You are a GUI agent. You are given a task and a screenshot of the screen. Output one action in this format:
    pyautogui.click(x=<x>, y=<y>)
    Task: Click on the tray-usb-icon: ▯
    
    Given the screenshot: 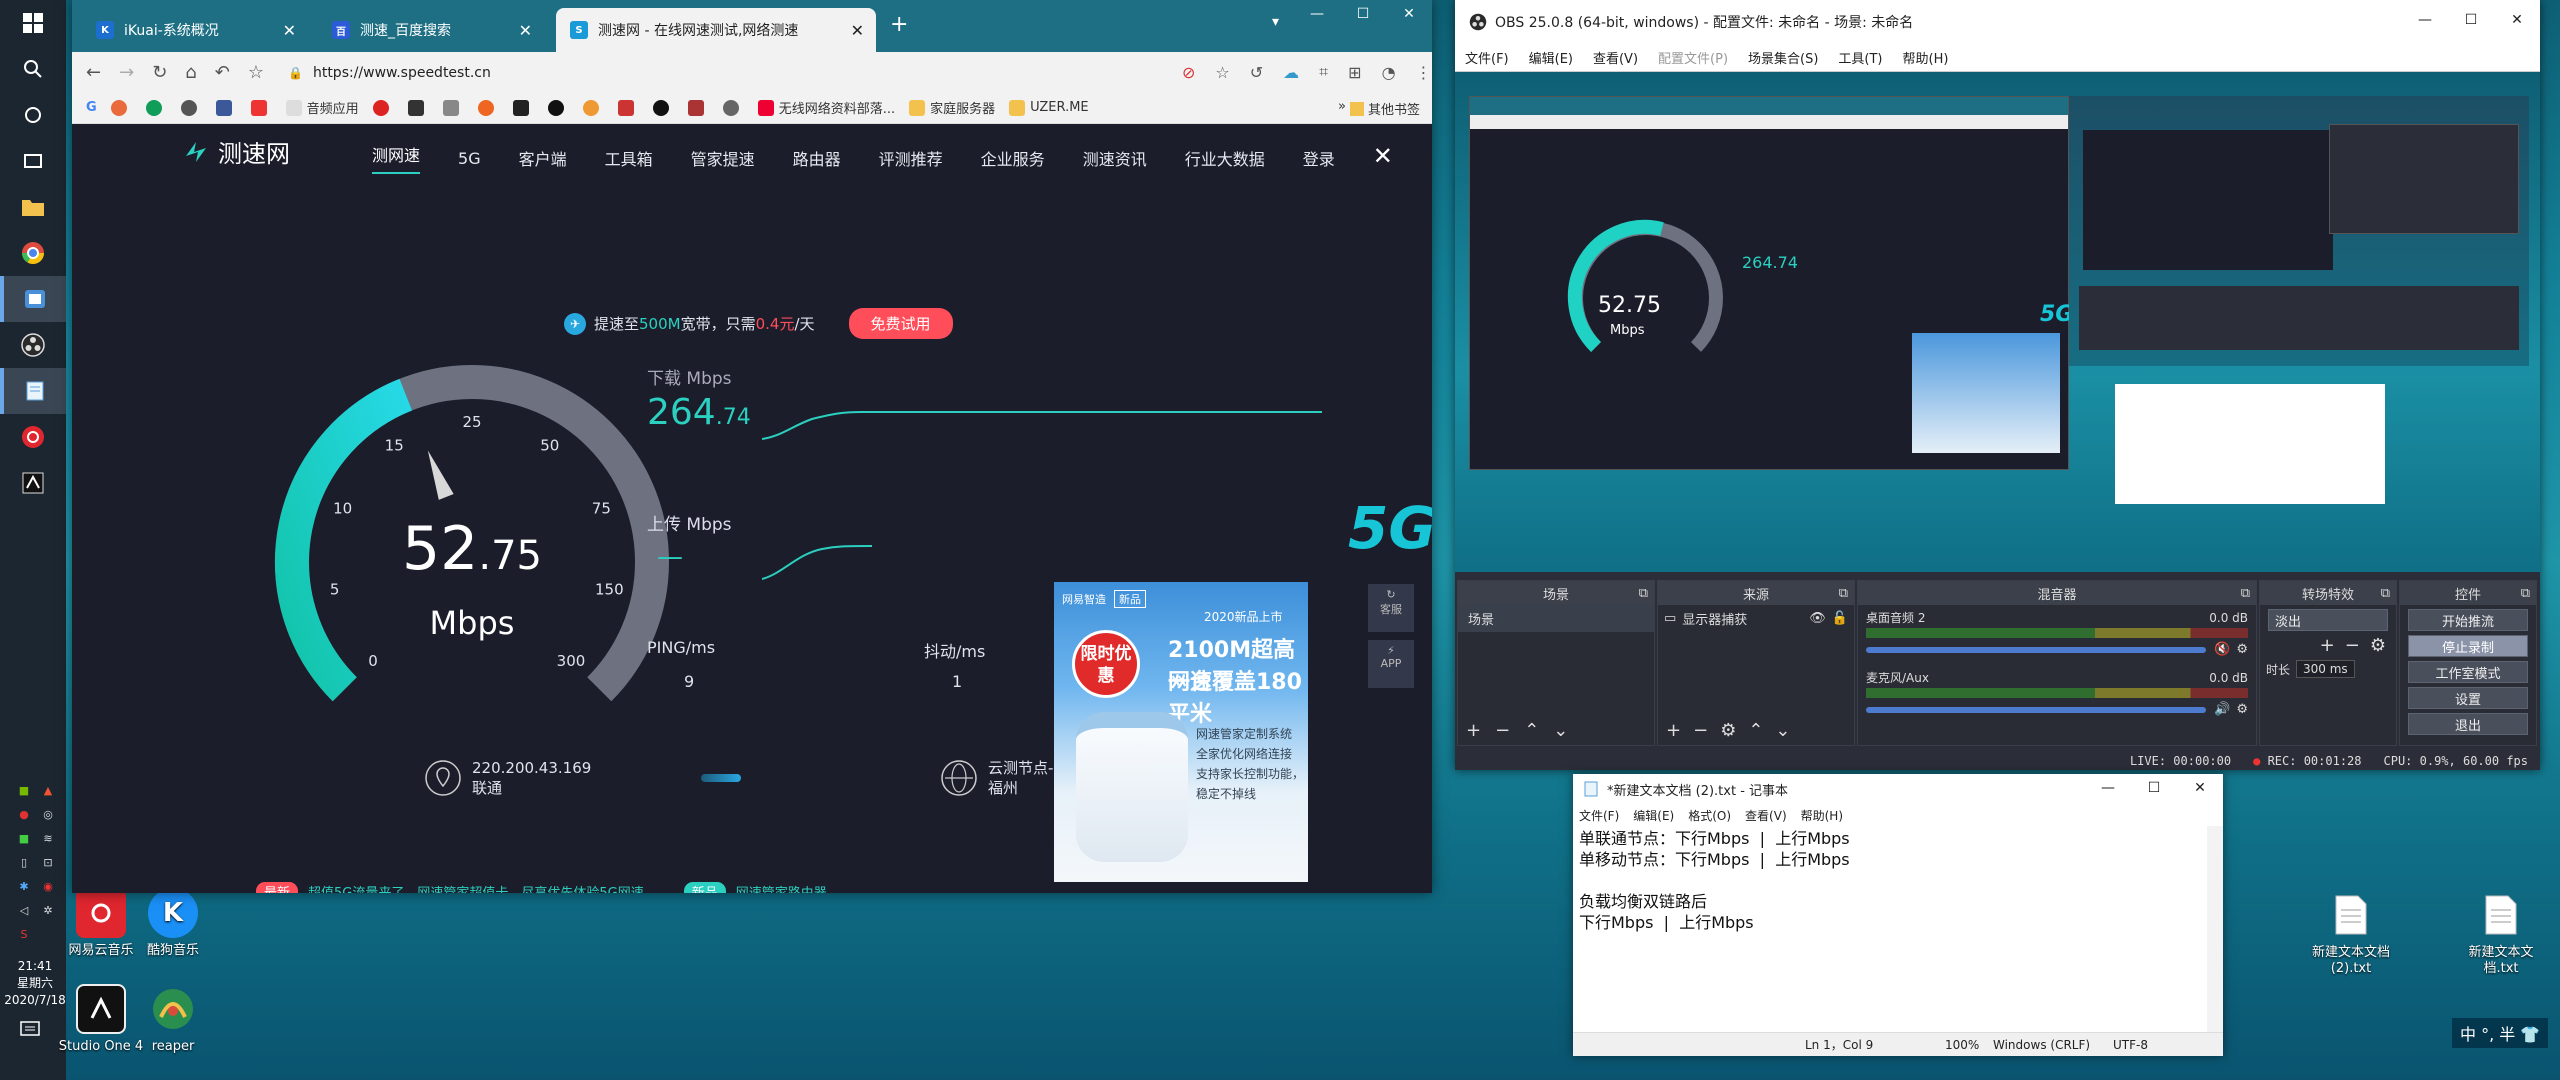 What is the action you would take?
    pyautogui.click(x=24, y=862)
    